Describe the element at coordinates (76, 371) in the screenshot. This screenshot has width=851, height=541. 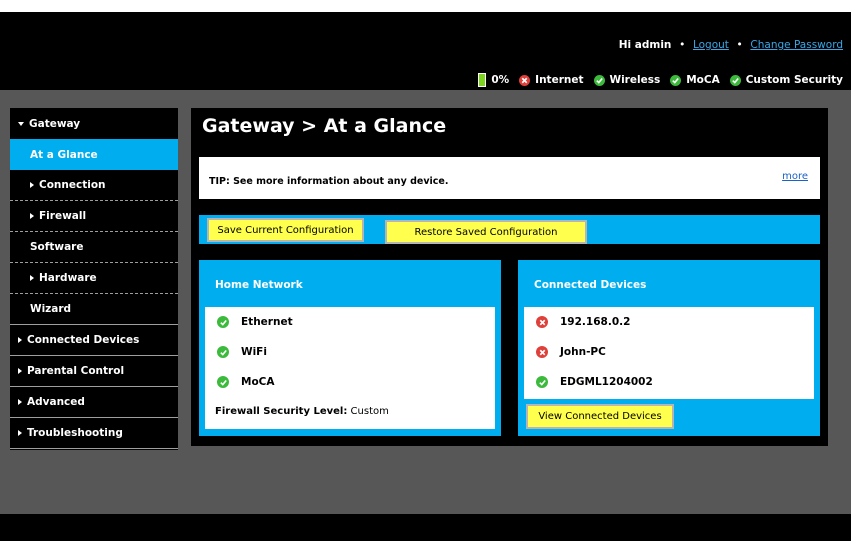
I see `sidebar-item-label: Parental Control` at that location.